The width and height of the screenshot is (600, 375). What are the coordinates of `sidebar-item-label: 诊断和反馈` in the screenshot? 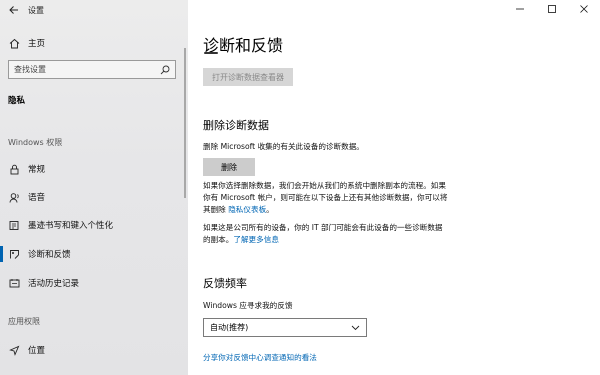 It's located at (49, 255).